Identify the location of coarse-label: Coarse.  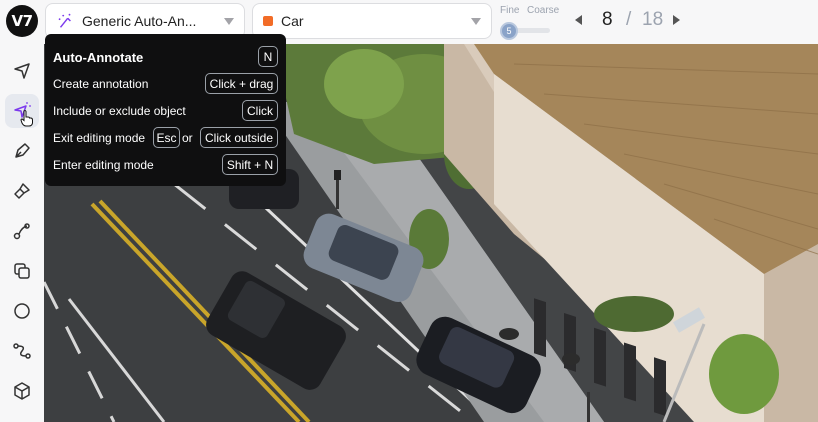
(543, 10).